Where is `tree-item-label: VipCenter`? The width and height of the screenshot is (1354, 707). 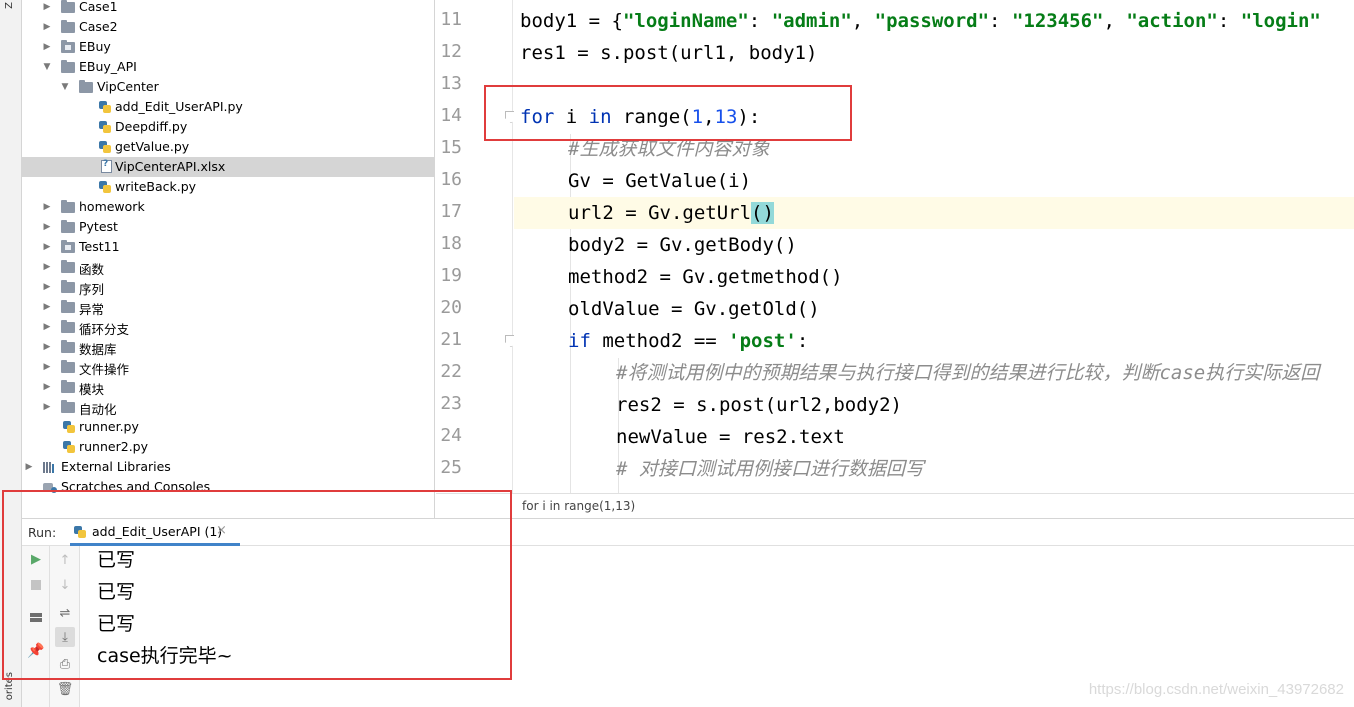
tree-item-label: VipCenter is located at coordinates (128, 86).